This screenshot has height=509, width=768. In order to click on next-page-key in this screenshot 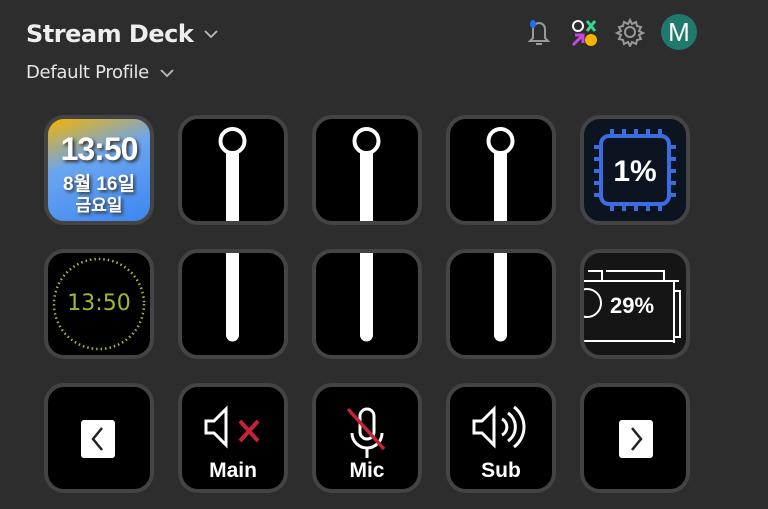, I will do `click(635, 438)`.